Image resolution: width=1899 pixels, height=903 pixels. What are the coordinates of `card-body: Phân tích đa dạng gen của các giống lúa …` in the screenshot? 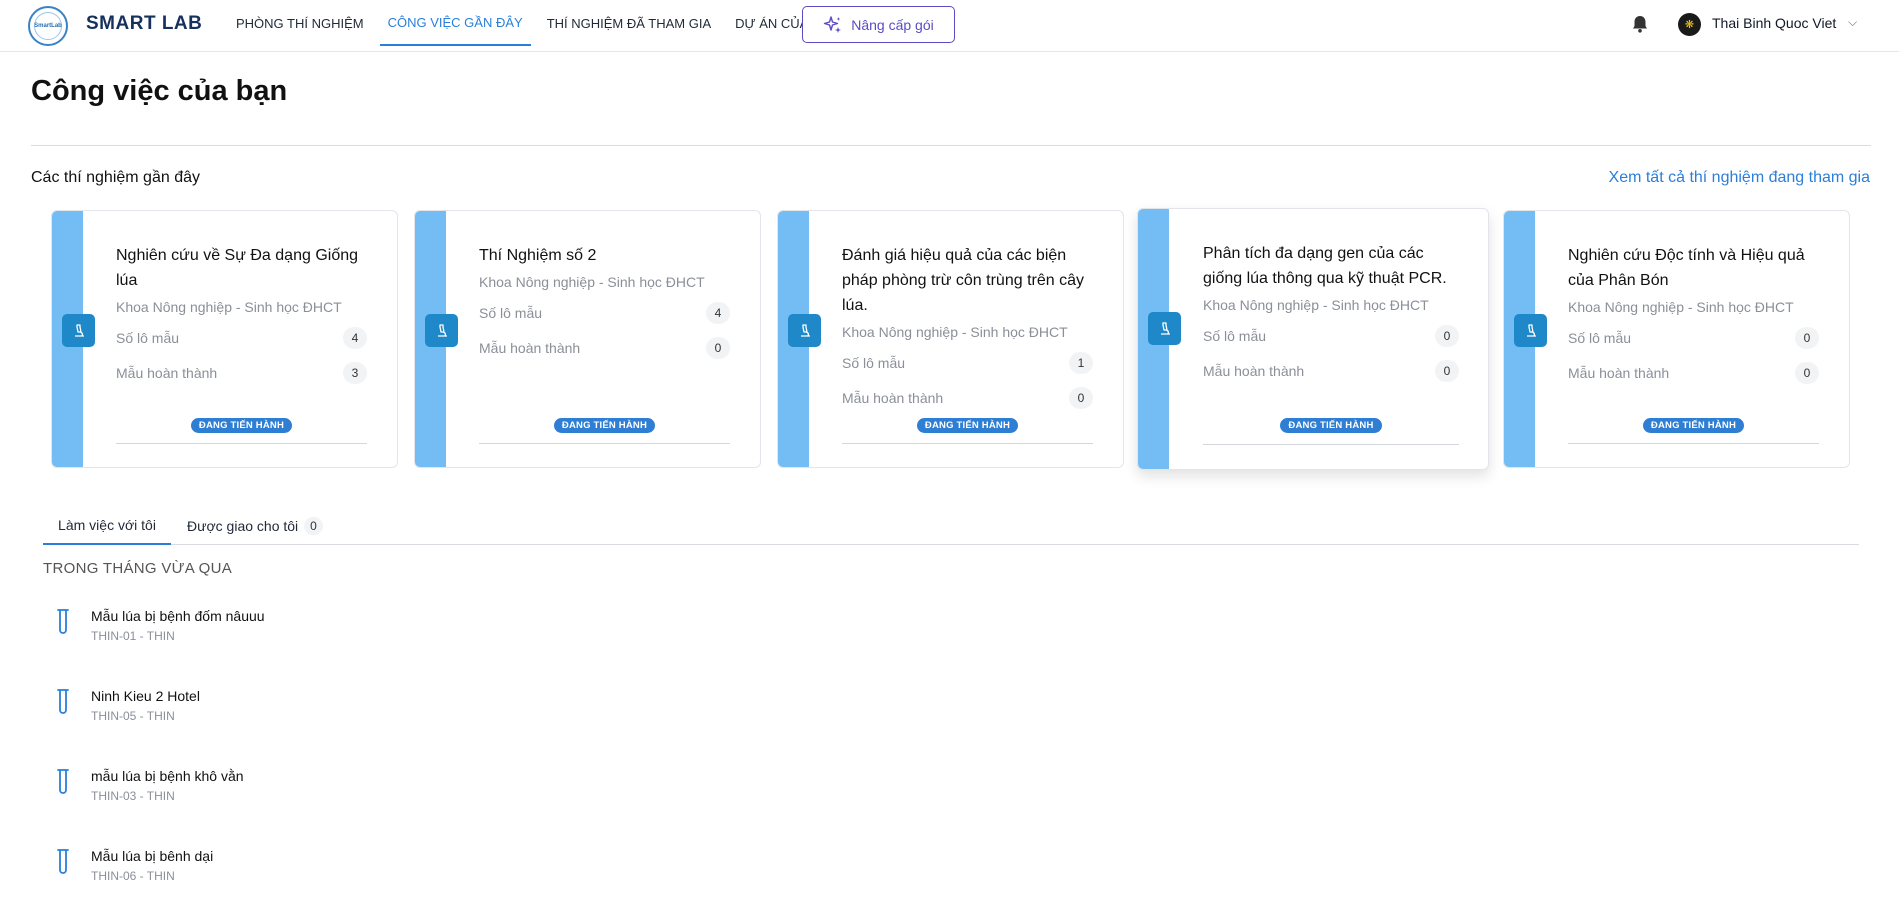 It's located at (1331, 312).